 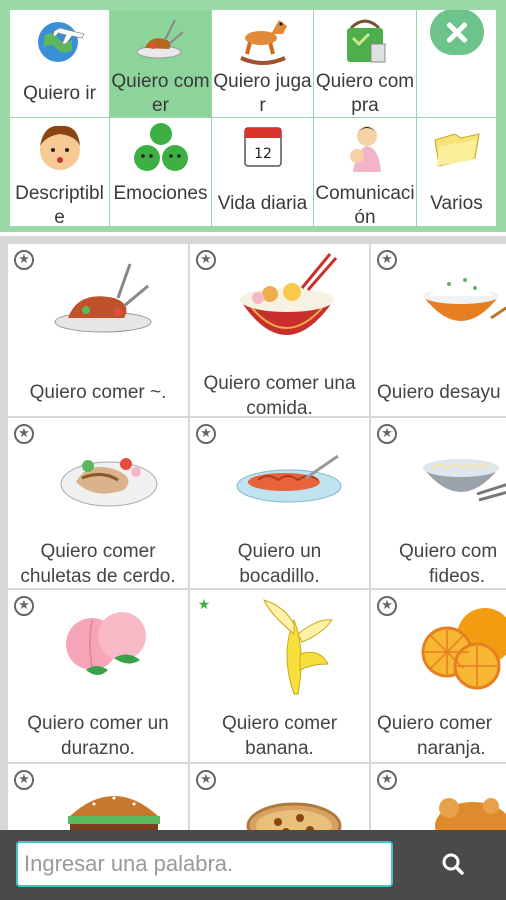 I want to click on phrase-line2: comida., so click(x=279, y=407).